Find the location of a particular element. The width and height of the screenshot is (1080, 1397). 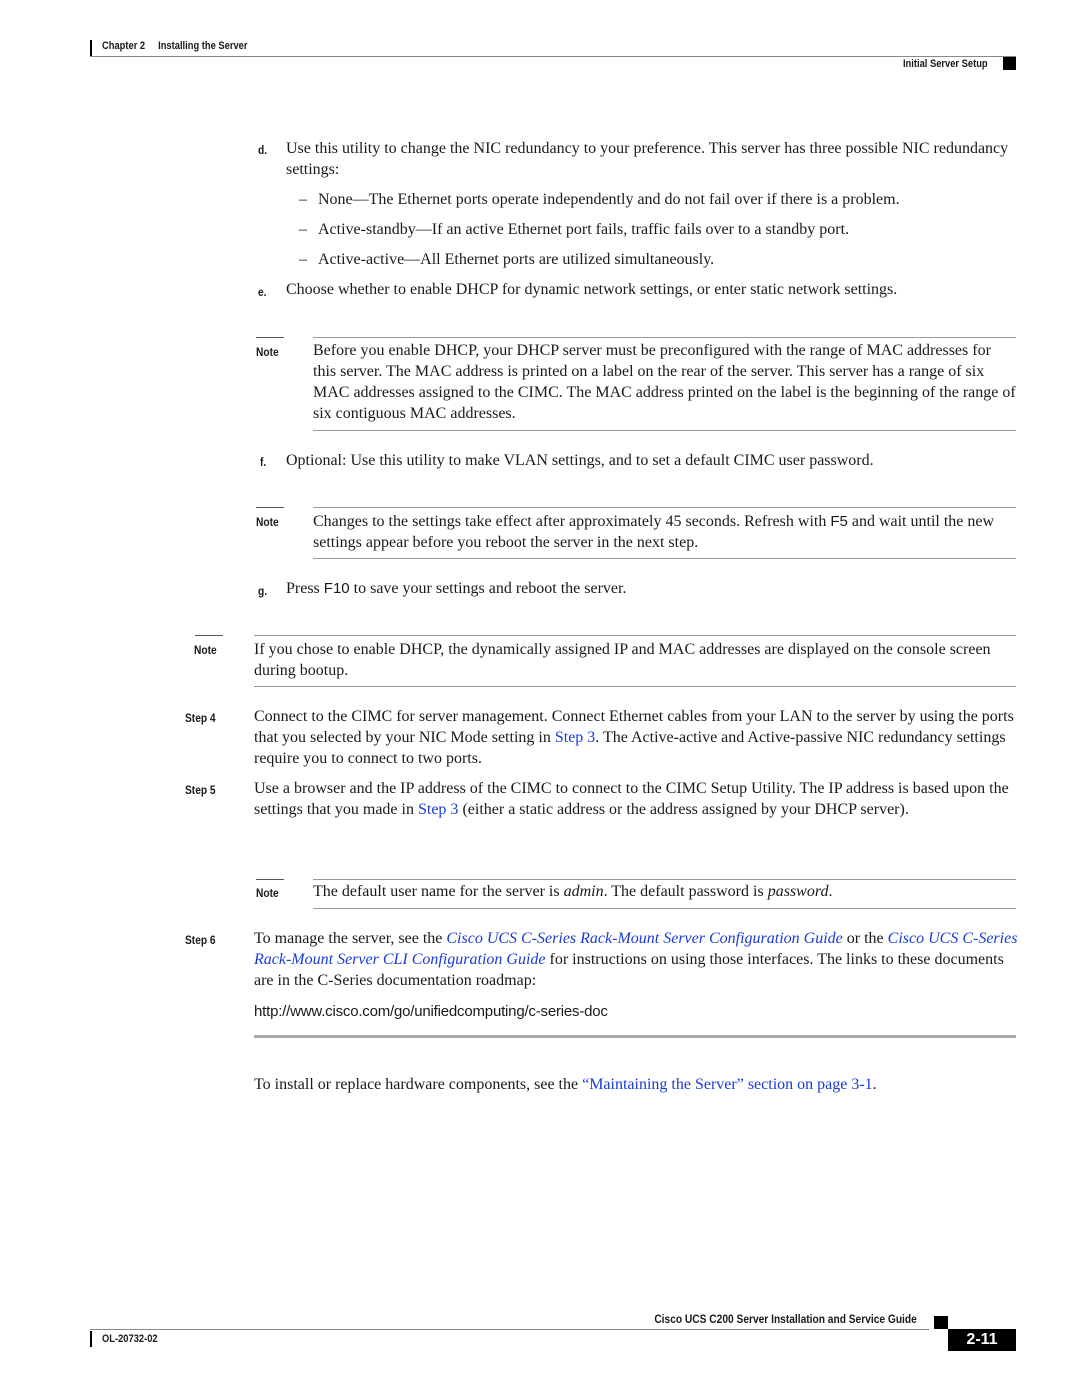

document-id: OL-20732-02 is located at coordinates (130, 1339).